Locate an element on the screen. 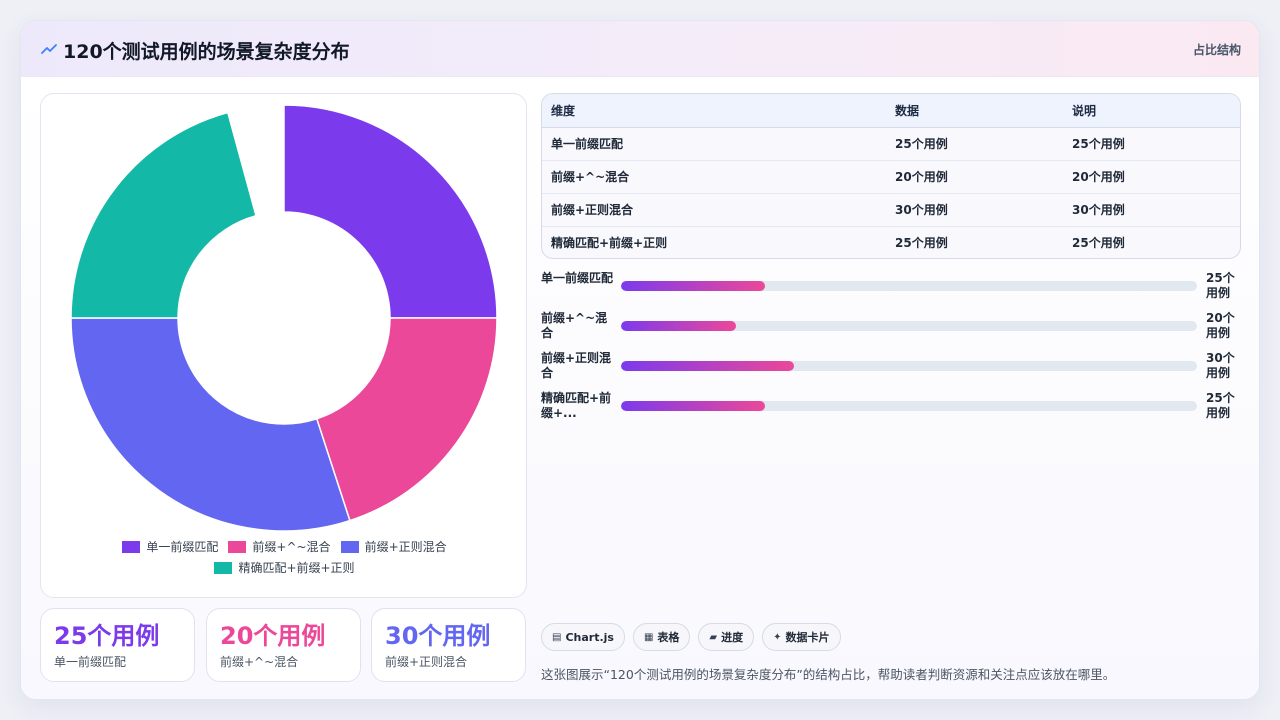 Image resolution: width=1280 pixels, height=720 pixels. legend-item: 前缀+^~混合 is located at coordinates (279, 546).